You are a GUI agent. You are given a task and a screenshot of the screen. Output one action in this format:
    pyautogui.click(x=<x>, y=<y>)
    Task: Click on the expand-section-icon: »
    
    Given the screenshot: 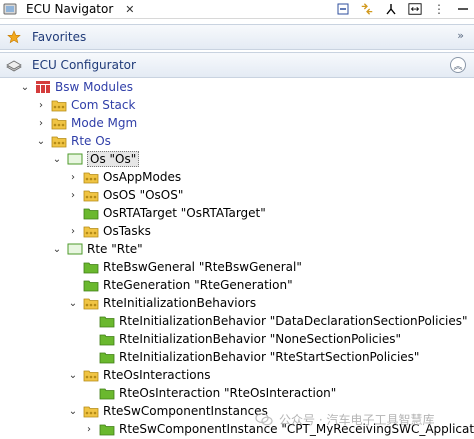 What is the action you would take?
    pyautogui.click(x=460, y=35)
    